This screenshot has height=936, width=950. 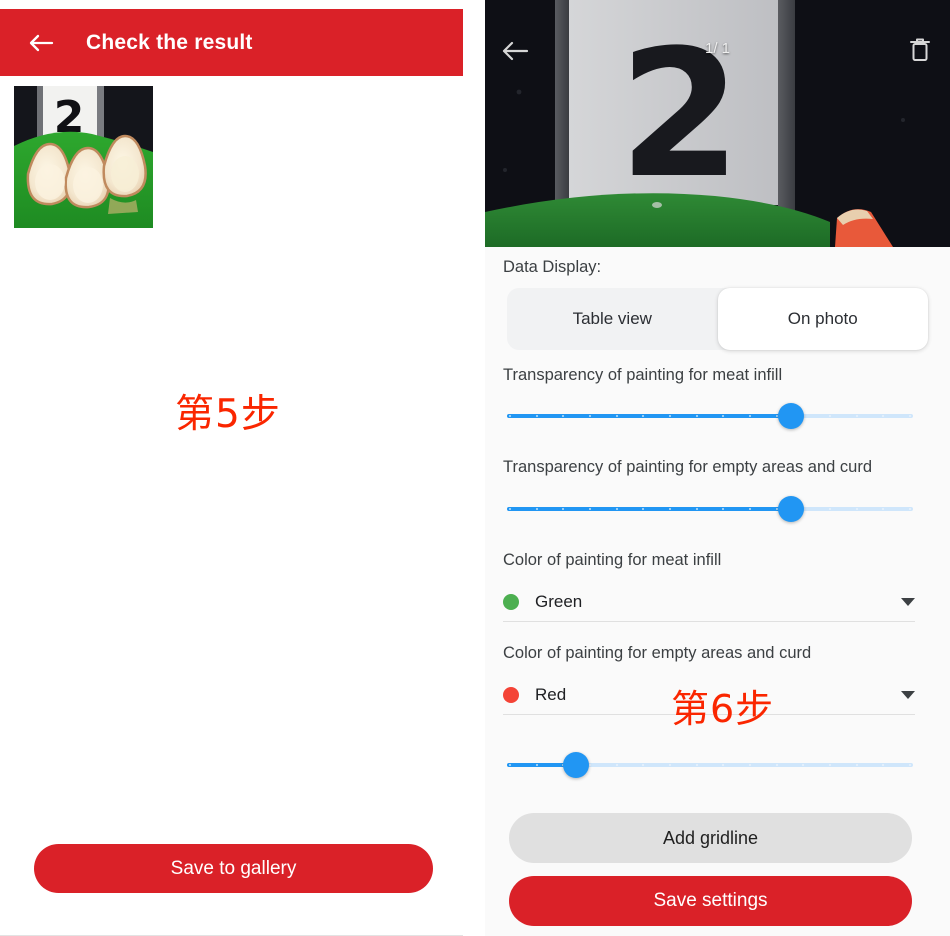 I want to click on trash-icon, so click(x=920, y=50).